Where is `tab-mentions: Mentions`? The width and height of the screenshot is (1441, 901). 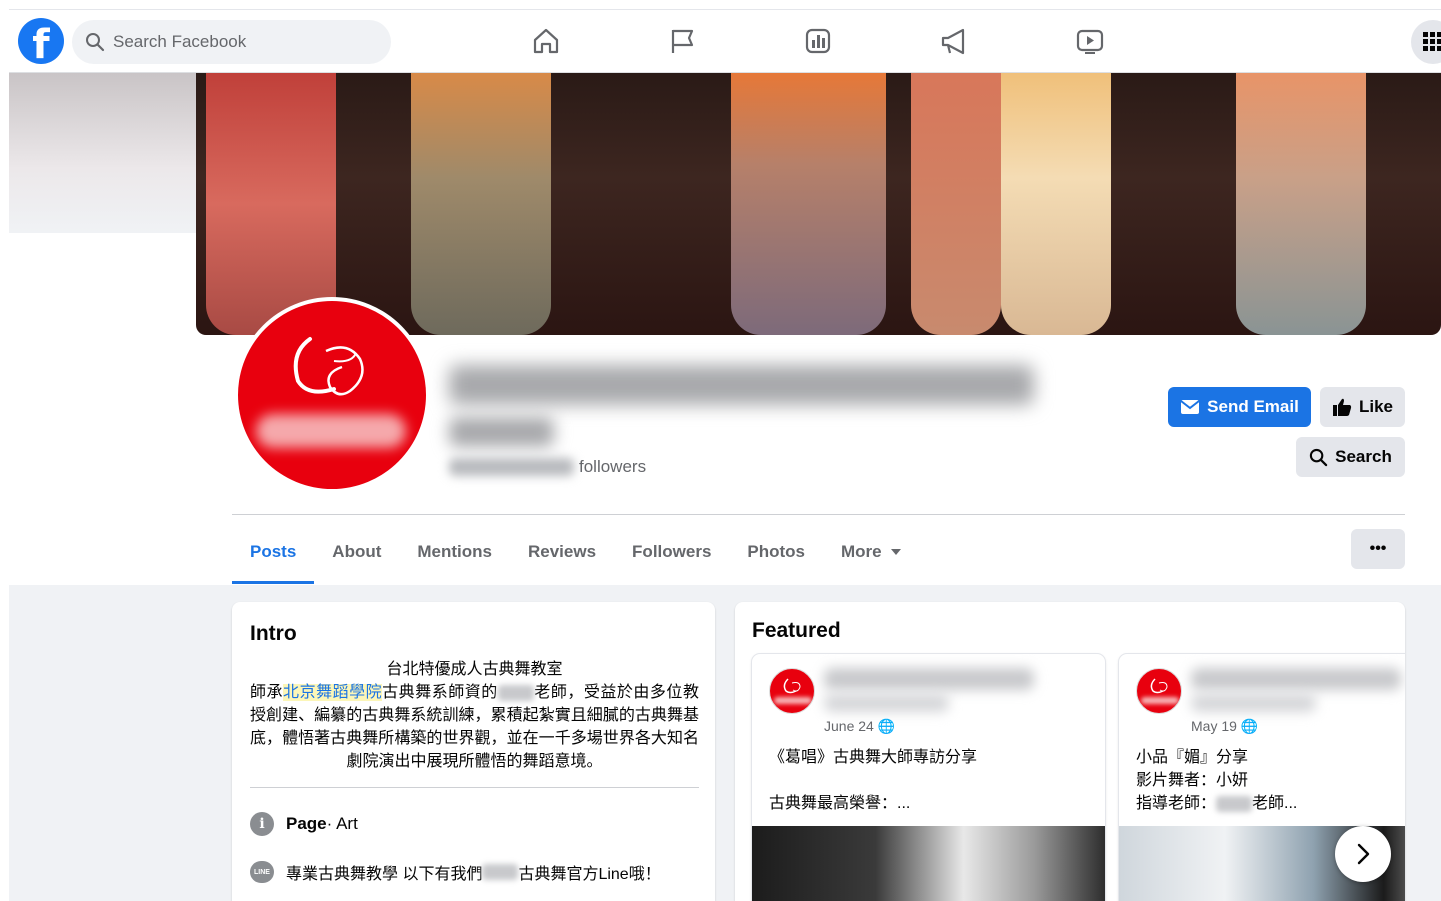
tab-mentions: Mentions is located at coordinates (454, 552).